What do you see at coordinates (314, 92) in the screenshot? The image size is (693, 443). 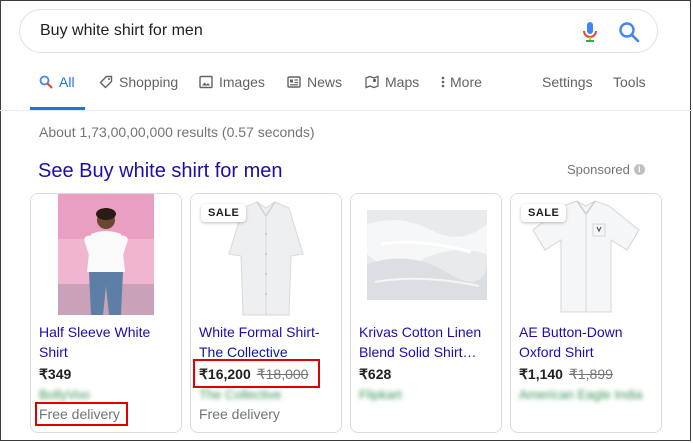 I see `tab-news: News` at bounding box center [314, 92].